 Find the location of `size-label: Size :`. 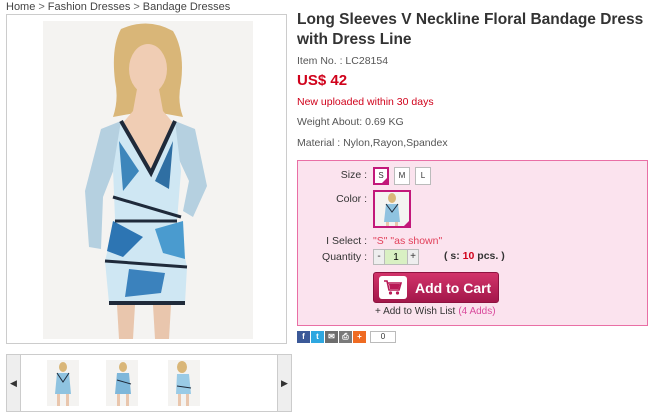

size-label: Size : is located at coordinates (353, 175).